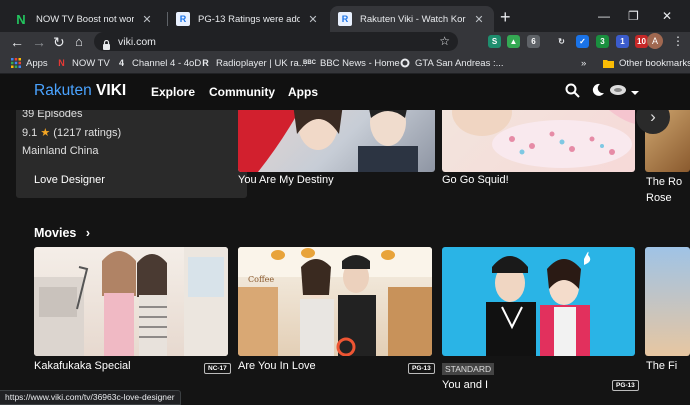 Image resolution: width=690 pixels, height=405 pixels. I want to click on home-icon: ⌂, so click(79, 42).